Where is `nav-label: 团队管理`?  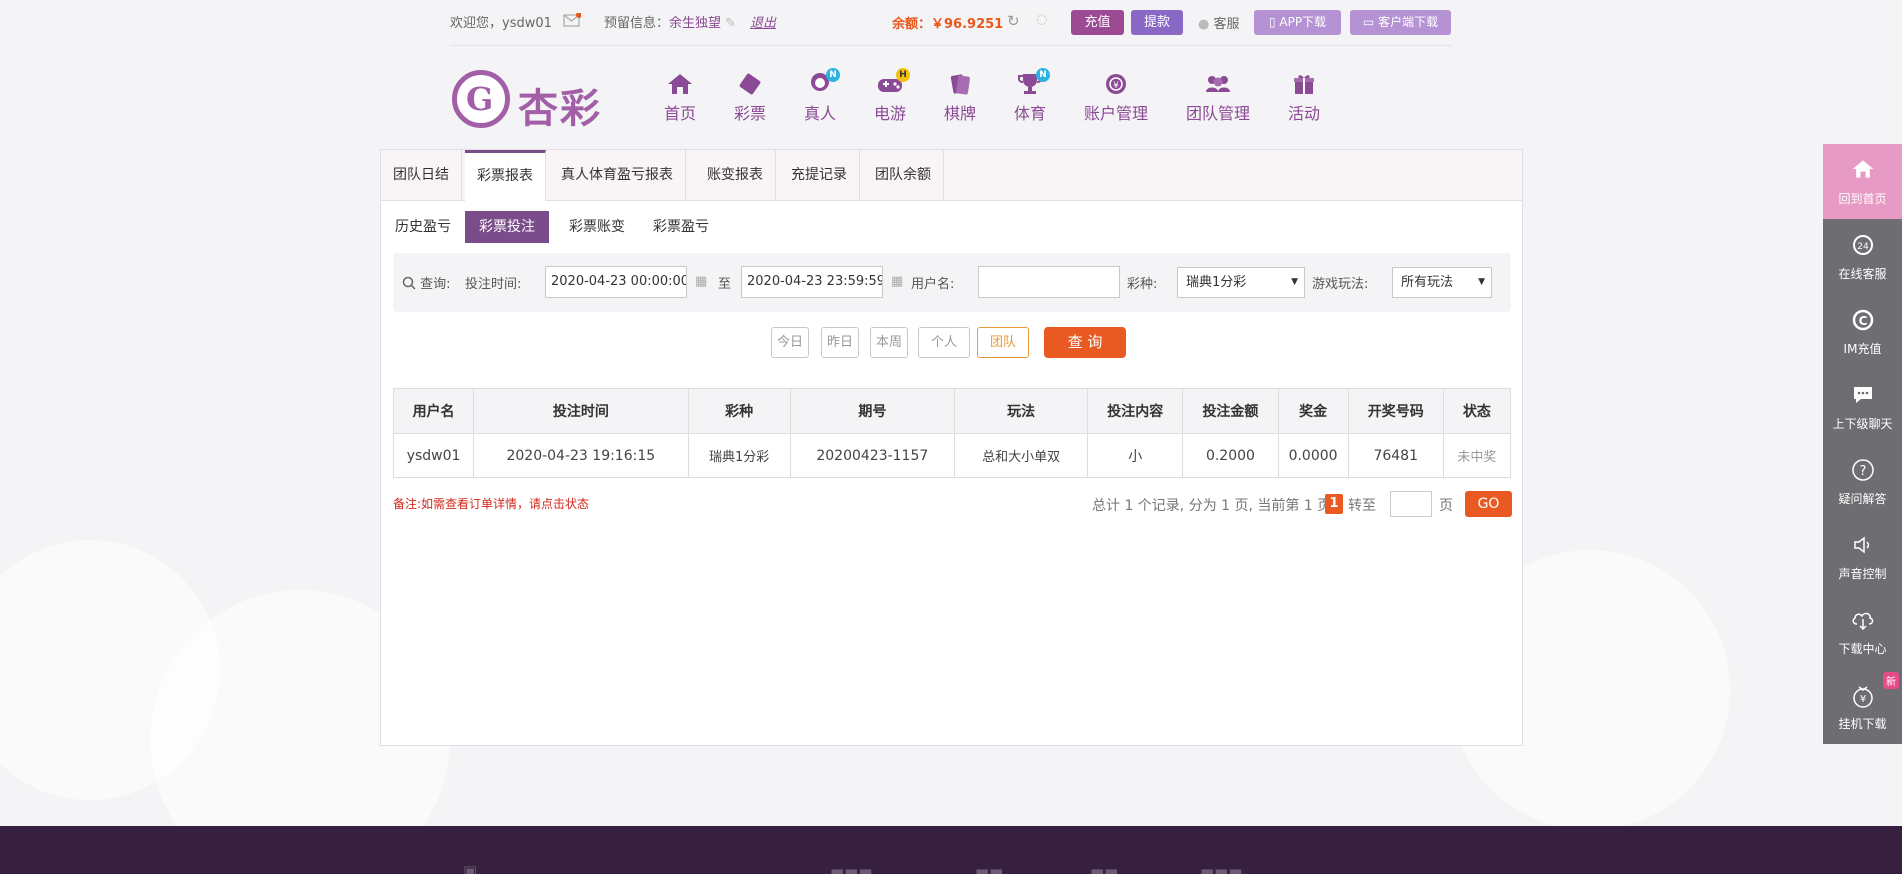
nav-label: 团队管理 is located at coordinates (1218, 113).